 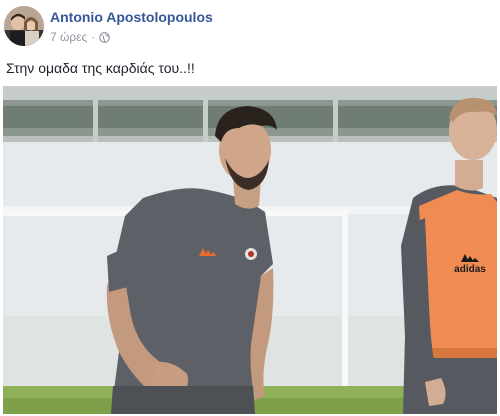 I want to click on author-avatar, so click(x=24, y=26).